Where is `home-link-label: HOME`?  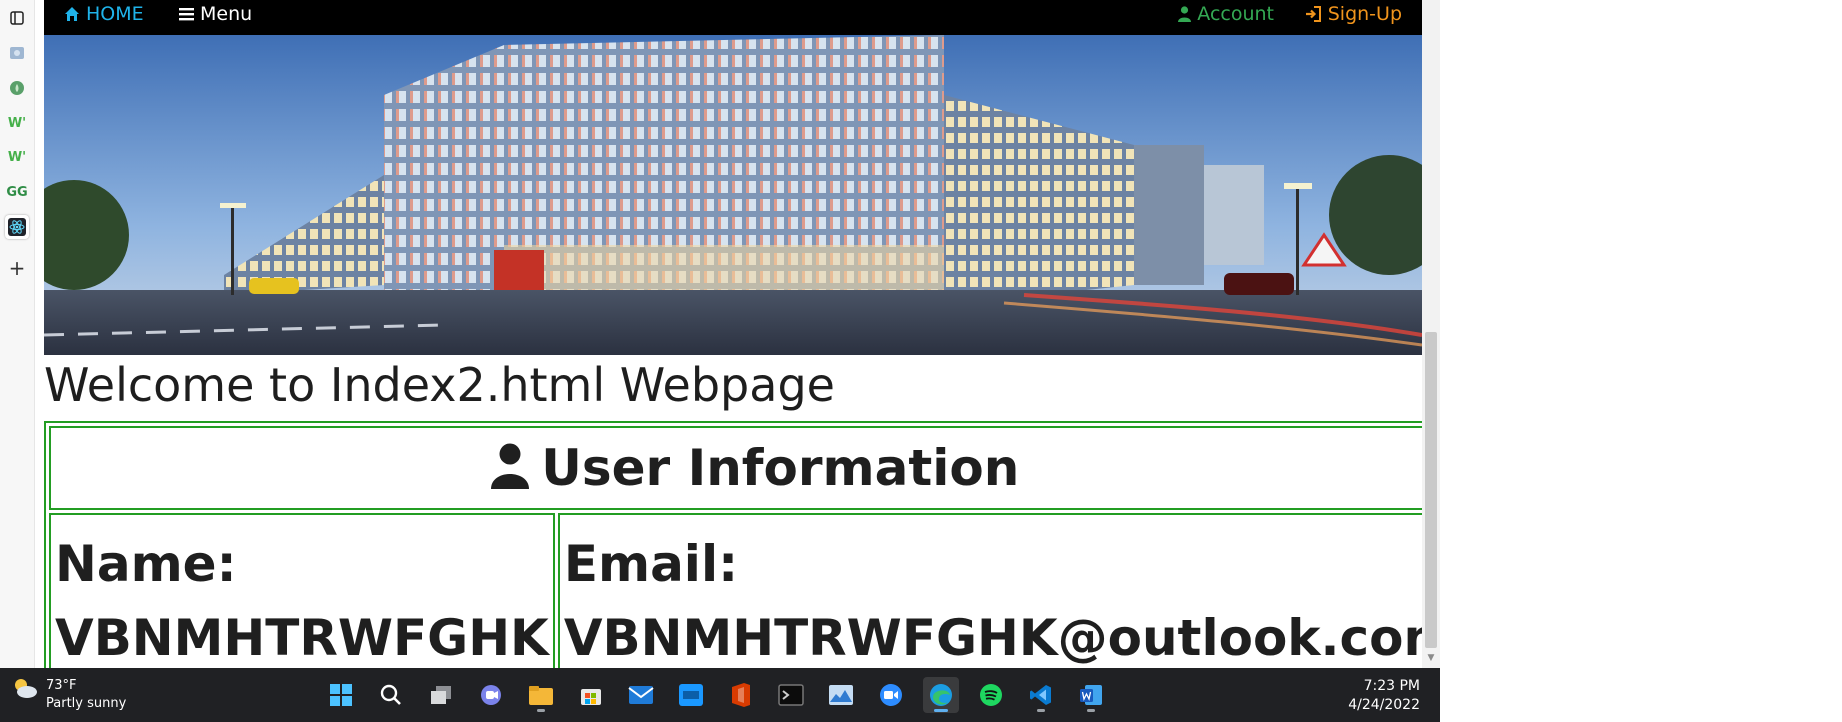 home-link-label: HOME is located at coordinates (115, 14).